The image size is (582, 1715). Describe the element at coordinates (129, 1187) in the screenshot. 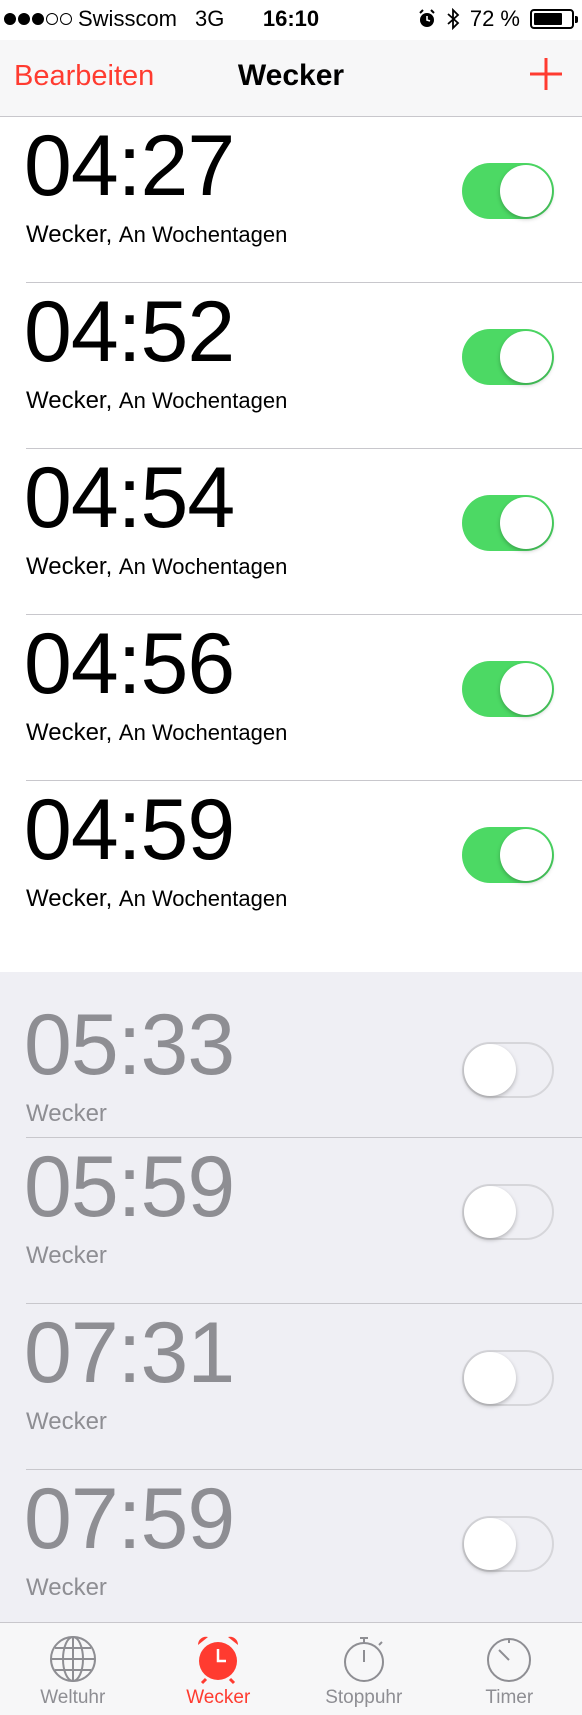

I see `alarm-time: 05:59` at that location.